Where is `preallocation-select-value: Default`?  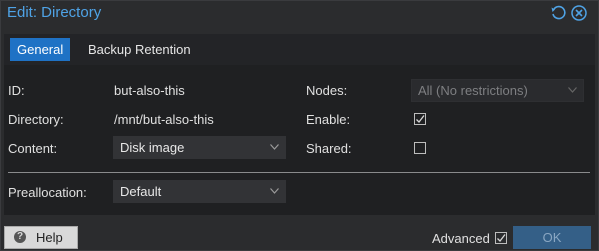
preallocation-select-value: Default is located at coordinates (141, 191).